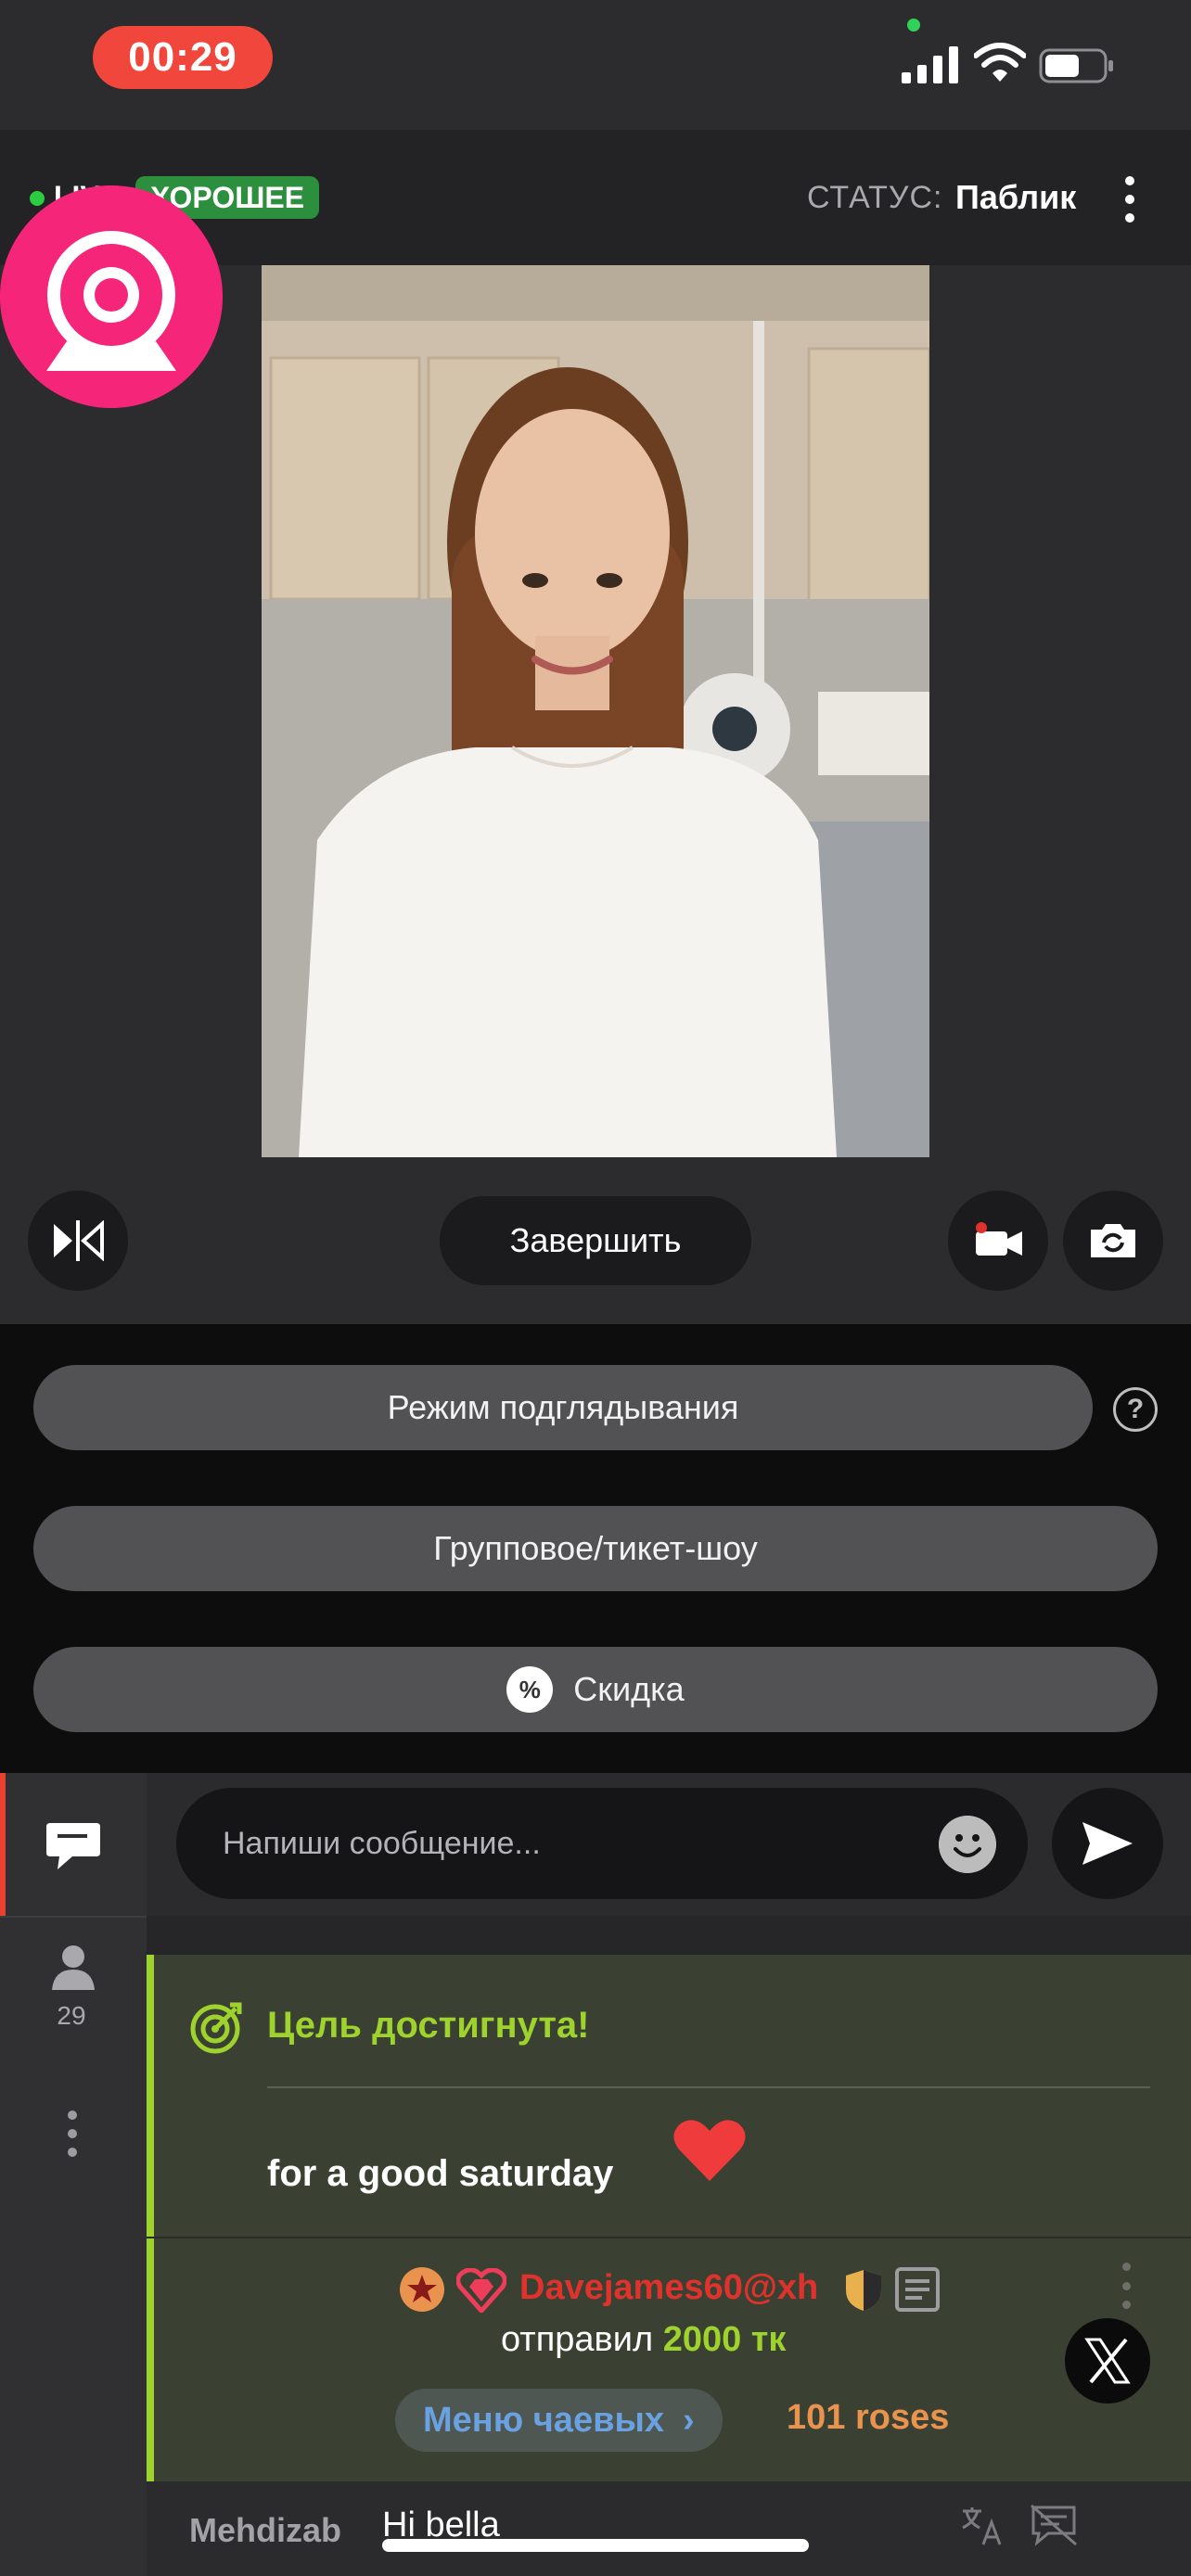 The height and width of the screenshot is (2576, 1191). Describe the element at coordinates (1076, 66) in the screenshot. I see `battery-icon` at that location.